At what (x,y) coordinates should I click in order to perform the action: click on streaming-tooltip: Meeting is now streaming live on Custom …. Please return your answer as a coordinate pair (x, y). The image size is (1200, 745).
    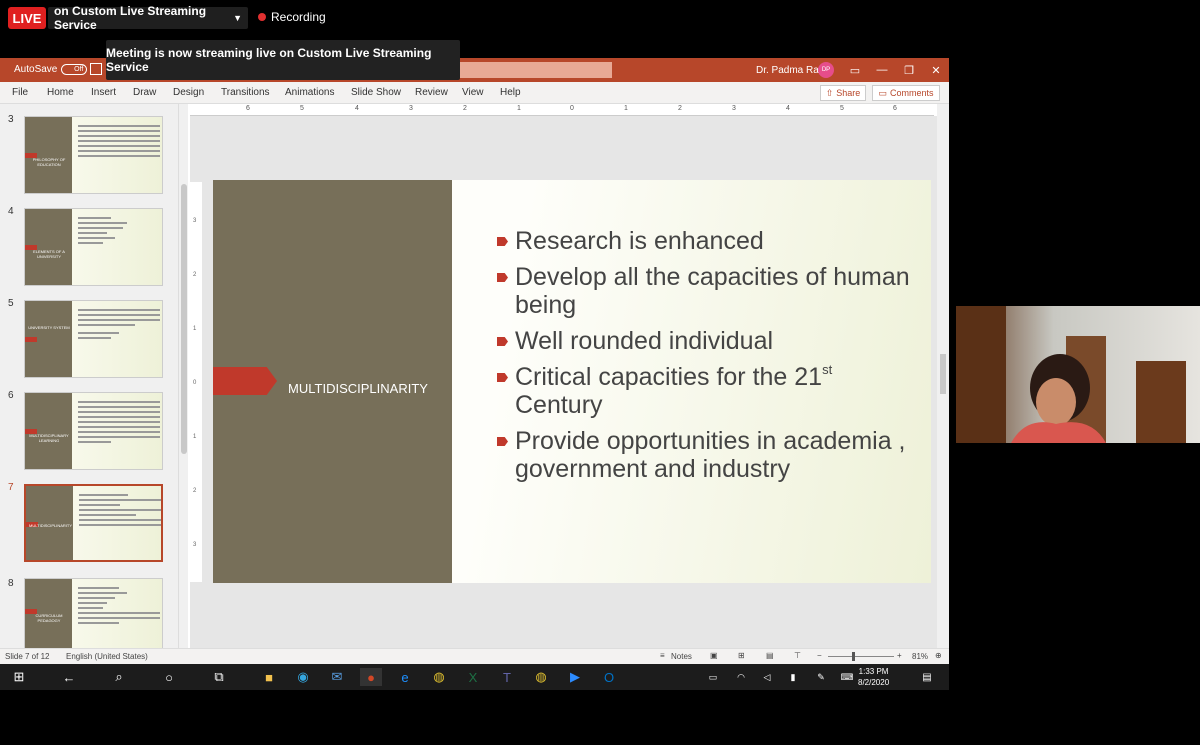
    Looking at the image, I should click on (283, 60).